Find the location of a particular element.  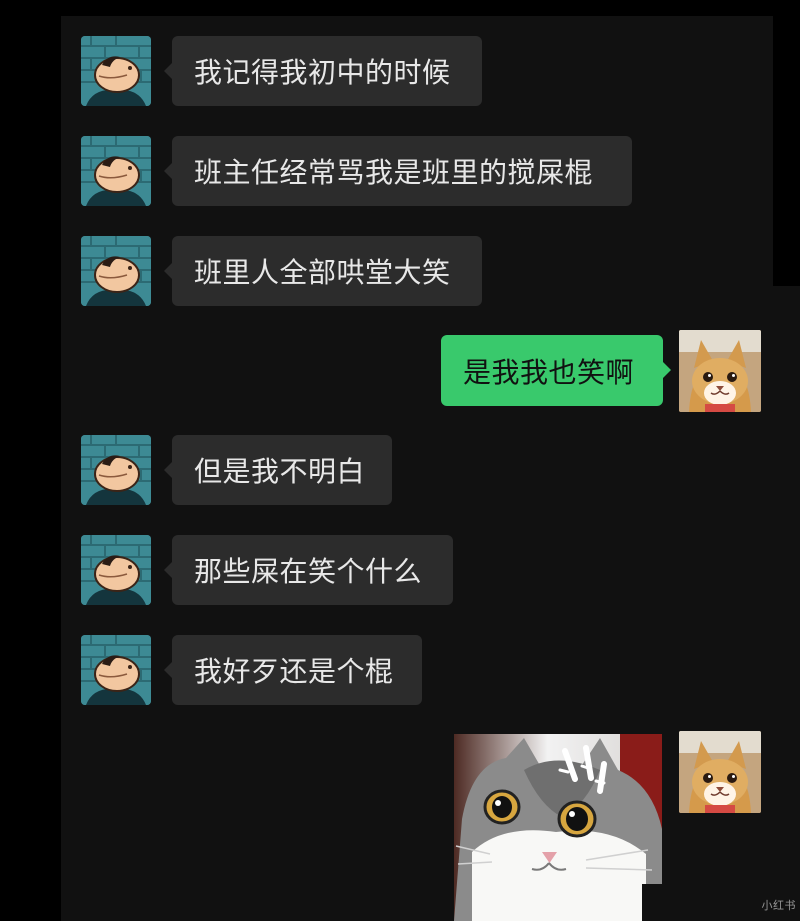

message-text: 那些屎在笑个什么 is located at coordinates (308, 571).